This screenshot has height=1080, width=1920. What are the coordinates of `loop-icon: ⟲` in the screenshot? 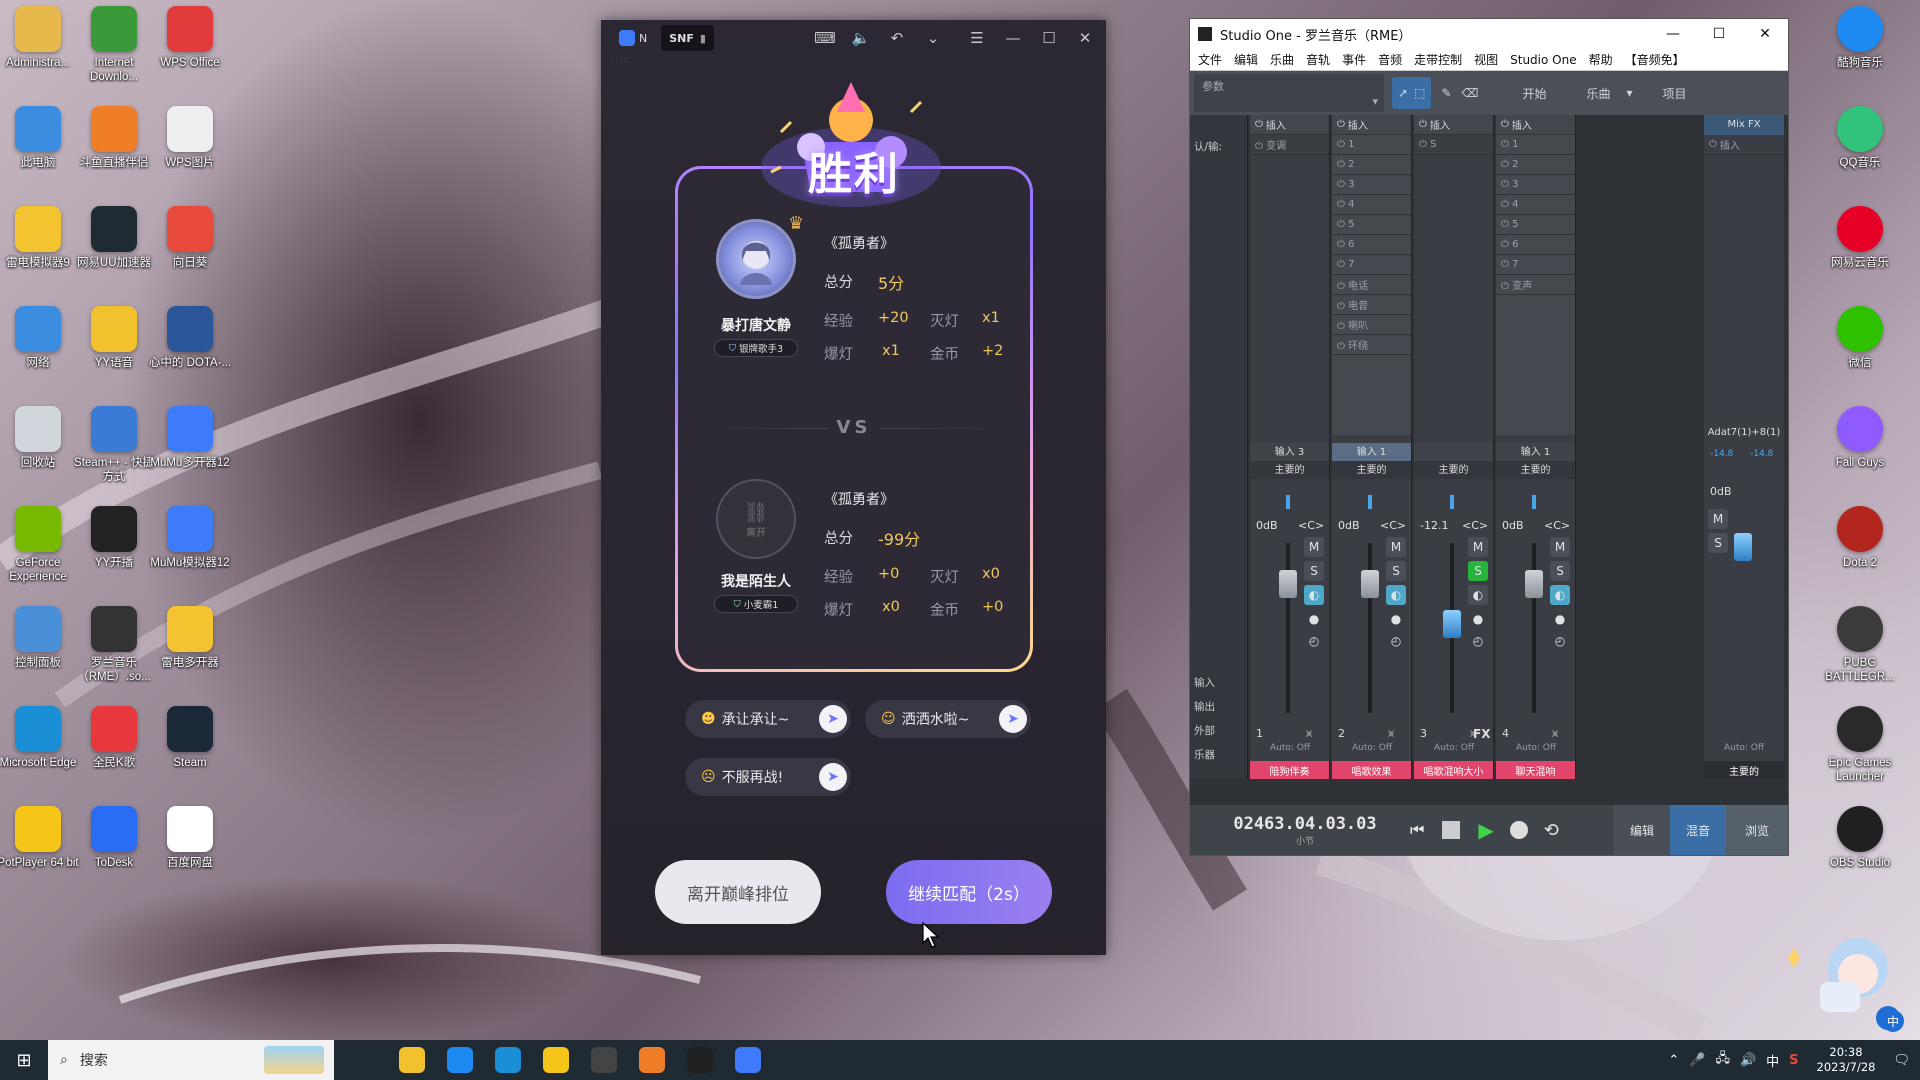 It's located at (1551, 830).